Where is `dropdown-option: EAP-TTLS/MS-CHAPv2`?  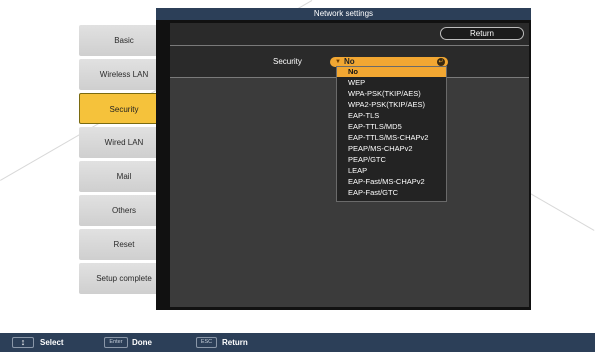
dropdown-option: EAP-TTLS/MS-CHAPv2 is located at coordinates (391, 138).